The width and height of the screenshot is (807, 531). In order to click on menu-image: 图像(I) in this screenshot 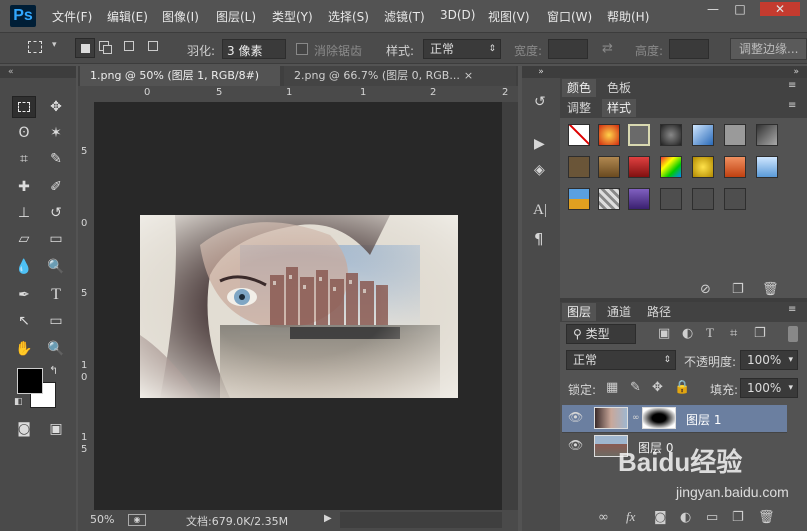, I will do `click(180, 16)`.